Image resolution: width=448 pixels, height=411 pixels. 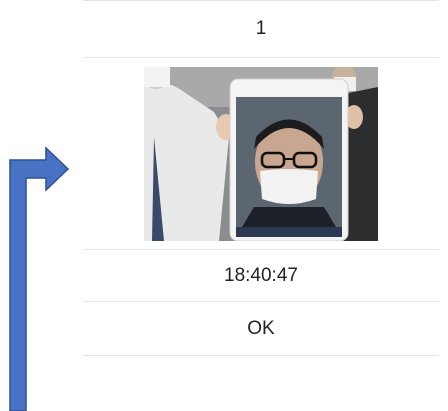 I want to click on id-cell: 1, so click(x=261, y=29).